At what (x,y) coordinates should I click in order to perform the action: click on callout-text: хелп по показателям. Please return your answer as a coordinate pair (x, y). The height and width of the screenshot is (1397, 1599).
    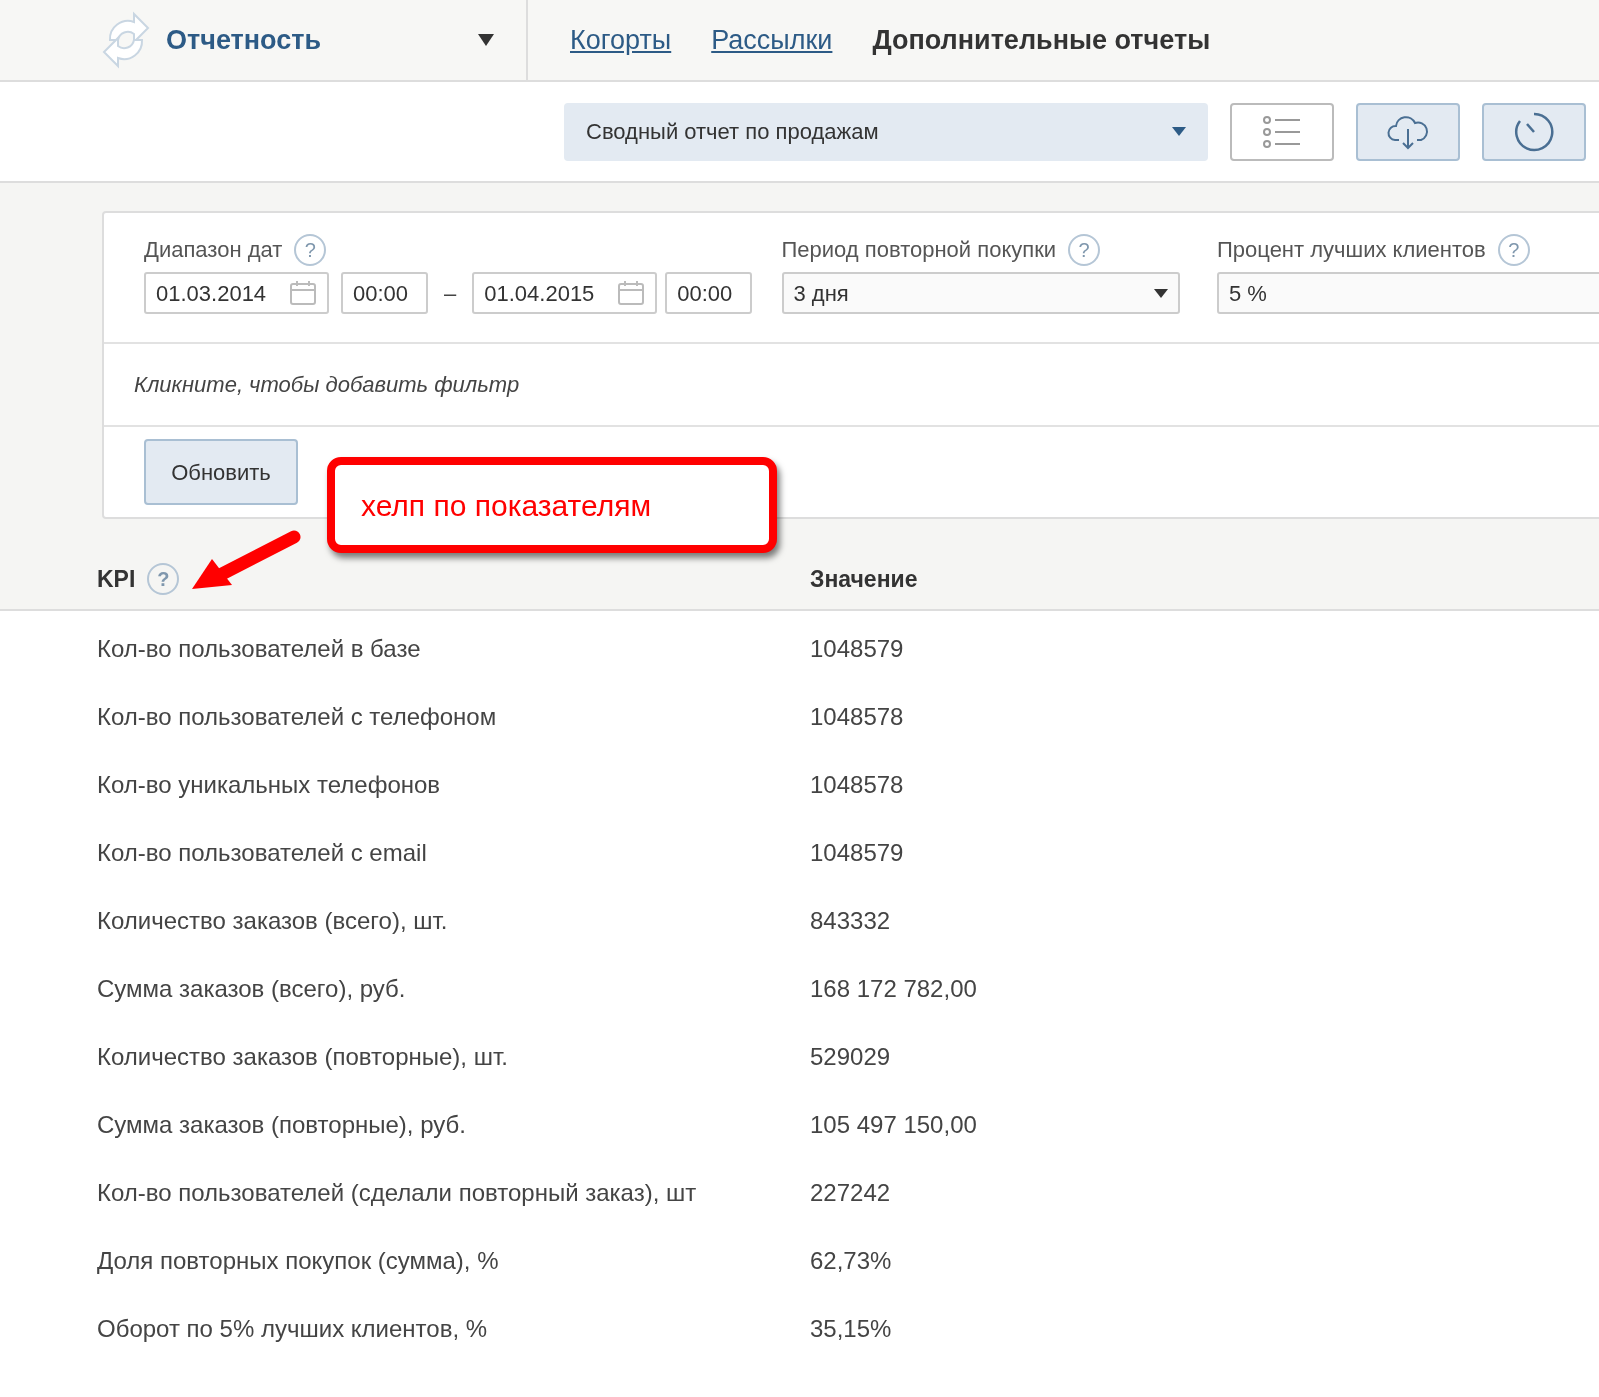
    Looking at the image, I should click on (506, 505).